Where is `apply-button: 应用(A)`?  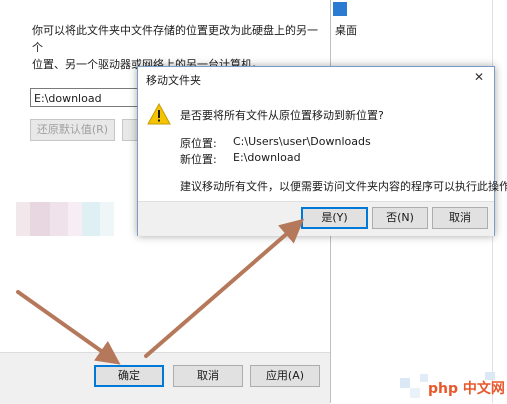 apply-button: 应用(A) is located at coordinates (285, 376).